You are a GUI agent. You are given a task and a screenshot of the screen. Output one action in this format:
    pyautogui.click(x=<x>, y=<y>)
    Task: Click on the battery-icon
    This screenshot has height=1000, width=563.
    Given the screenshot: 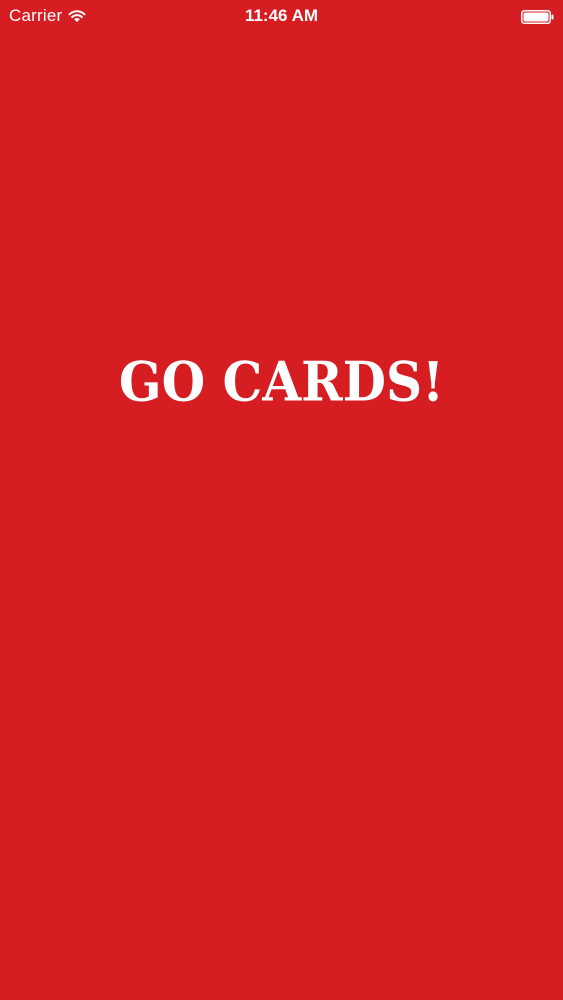 What is the action you would take?
    pyautogui.click(x=537, y=16)
    